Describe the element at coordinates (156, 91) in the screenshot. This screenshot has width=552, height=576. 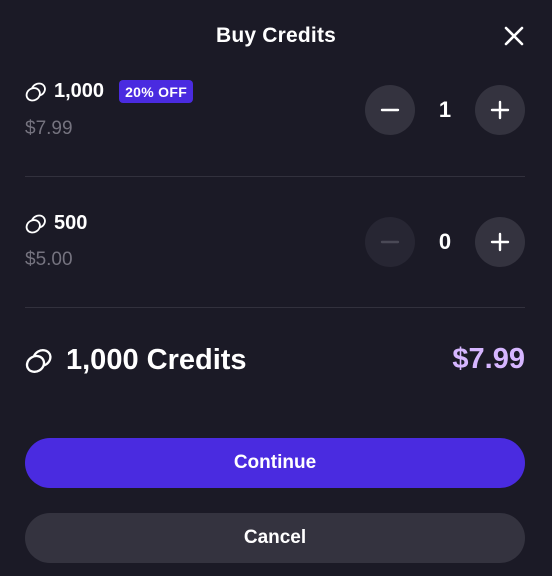
I see `discount-badge: 20% OFF` at that location.